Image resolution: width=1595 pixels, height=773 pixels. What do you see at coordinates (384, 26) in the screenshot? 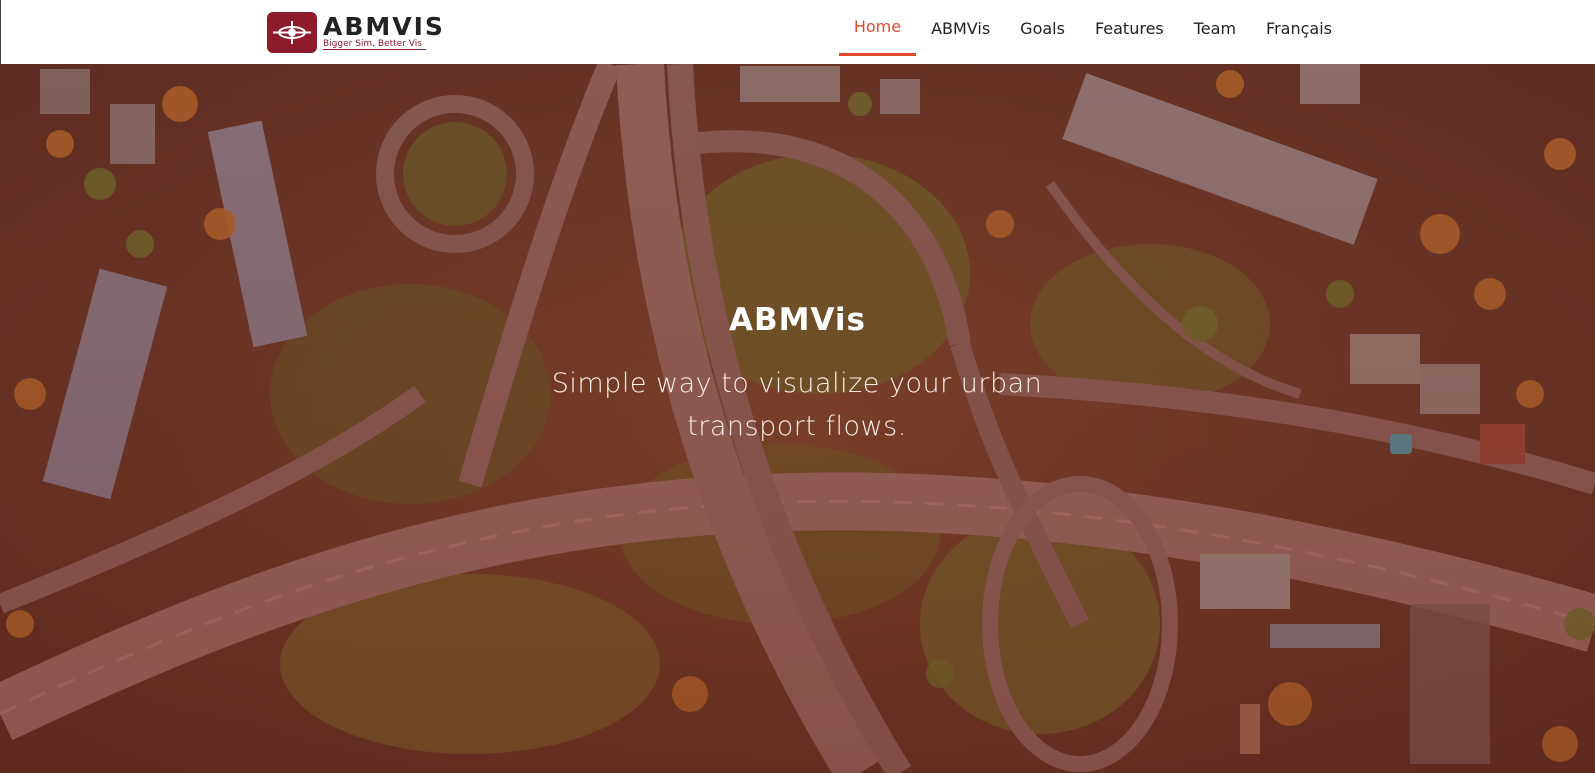
I see `brand-name: ABMVIS` at bounding box center [384, 26].